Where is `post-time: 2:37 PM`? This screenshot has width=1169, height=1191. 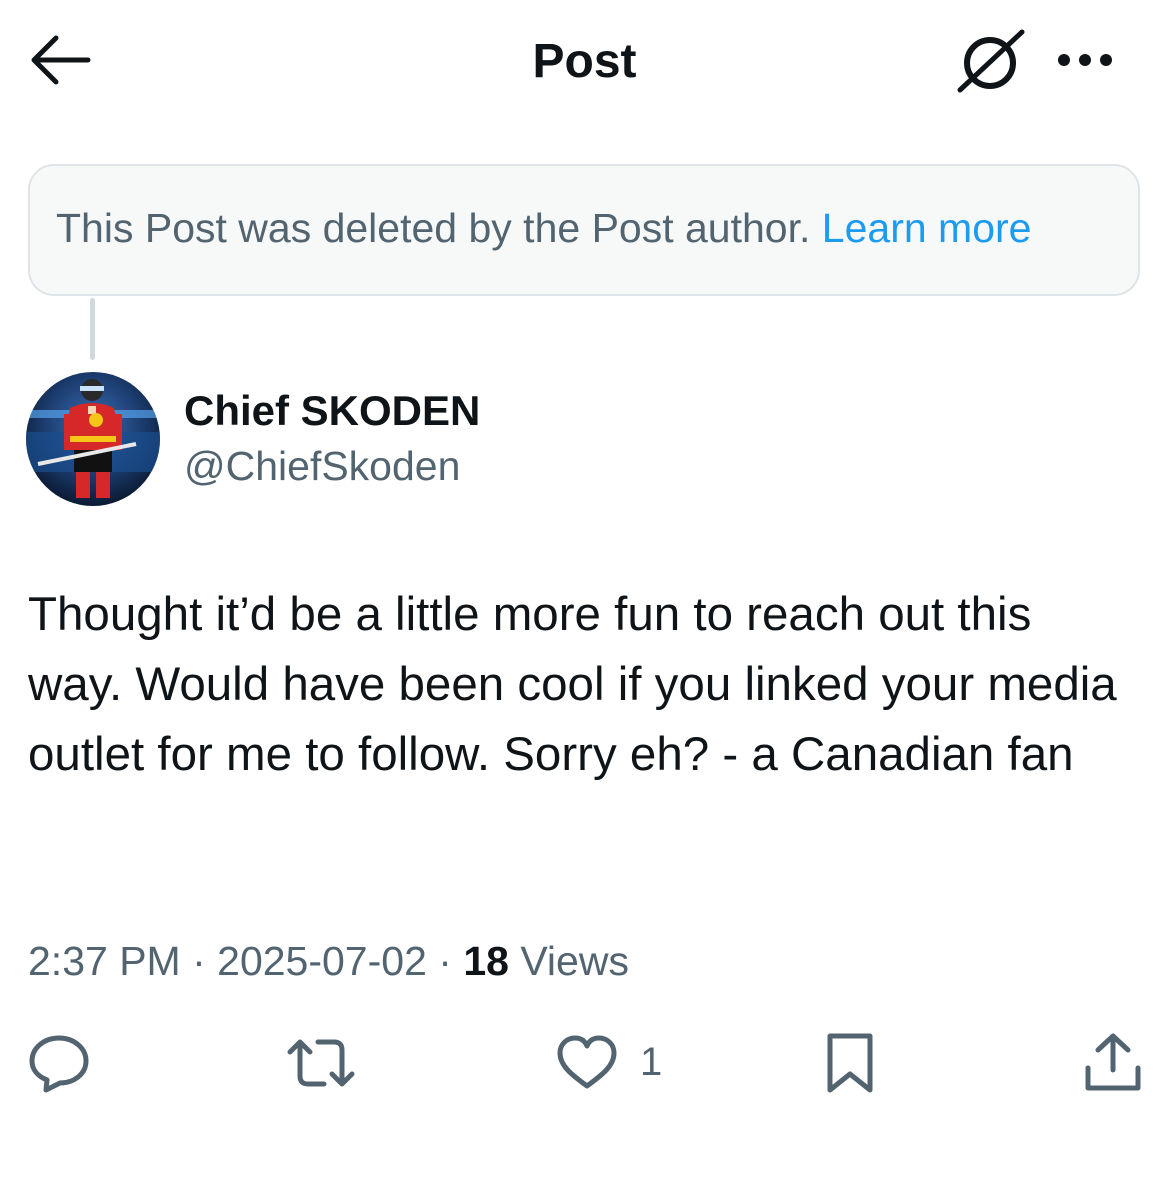 post-time: 2:37 PM is located at coordinates (104, 961).